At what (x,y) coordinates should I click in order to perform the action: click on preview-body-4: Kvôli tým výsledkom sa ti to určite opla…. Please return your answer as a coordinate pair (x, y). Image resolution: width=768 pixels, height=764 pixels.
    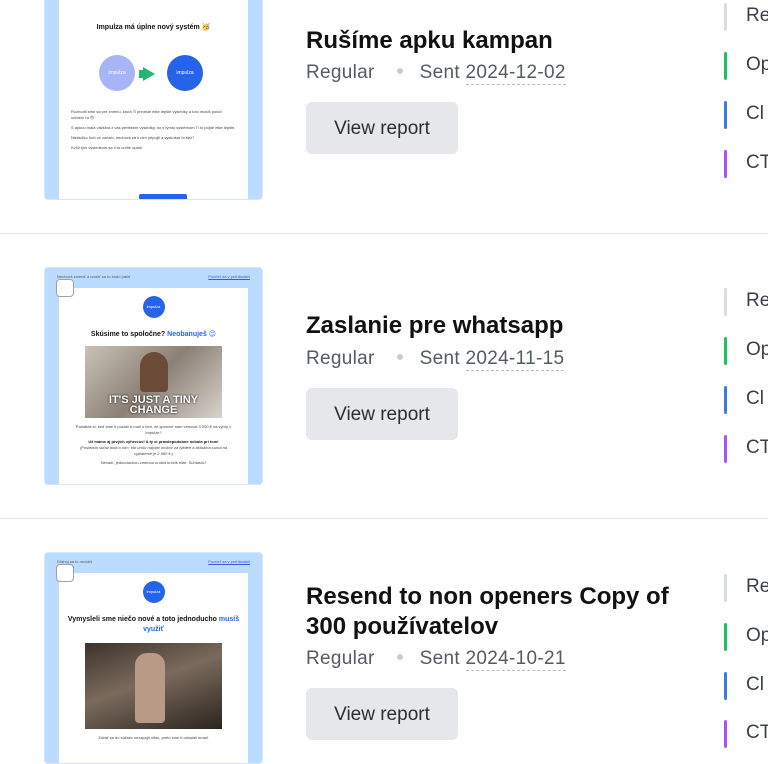
    Looking at the image, I should click on (107, 147).